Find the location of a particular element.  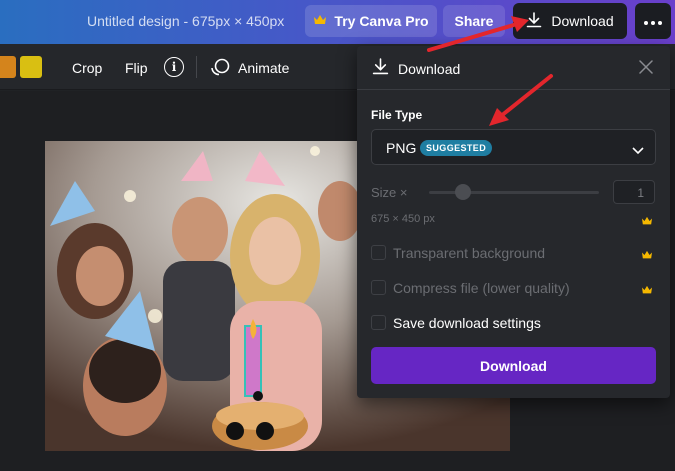

animate-button: Animate is located at coordinates (263, 68).